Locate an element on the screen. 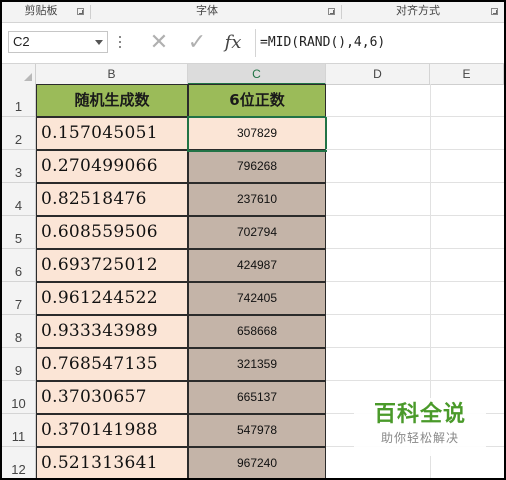  ribbon-group-labels: 剪贴板 字体 对齐方式 is located at coordinates (253, 12).